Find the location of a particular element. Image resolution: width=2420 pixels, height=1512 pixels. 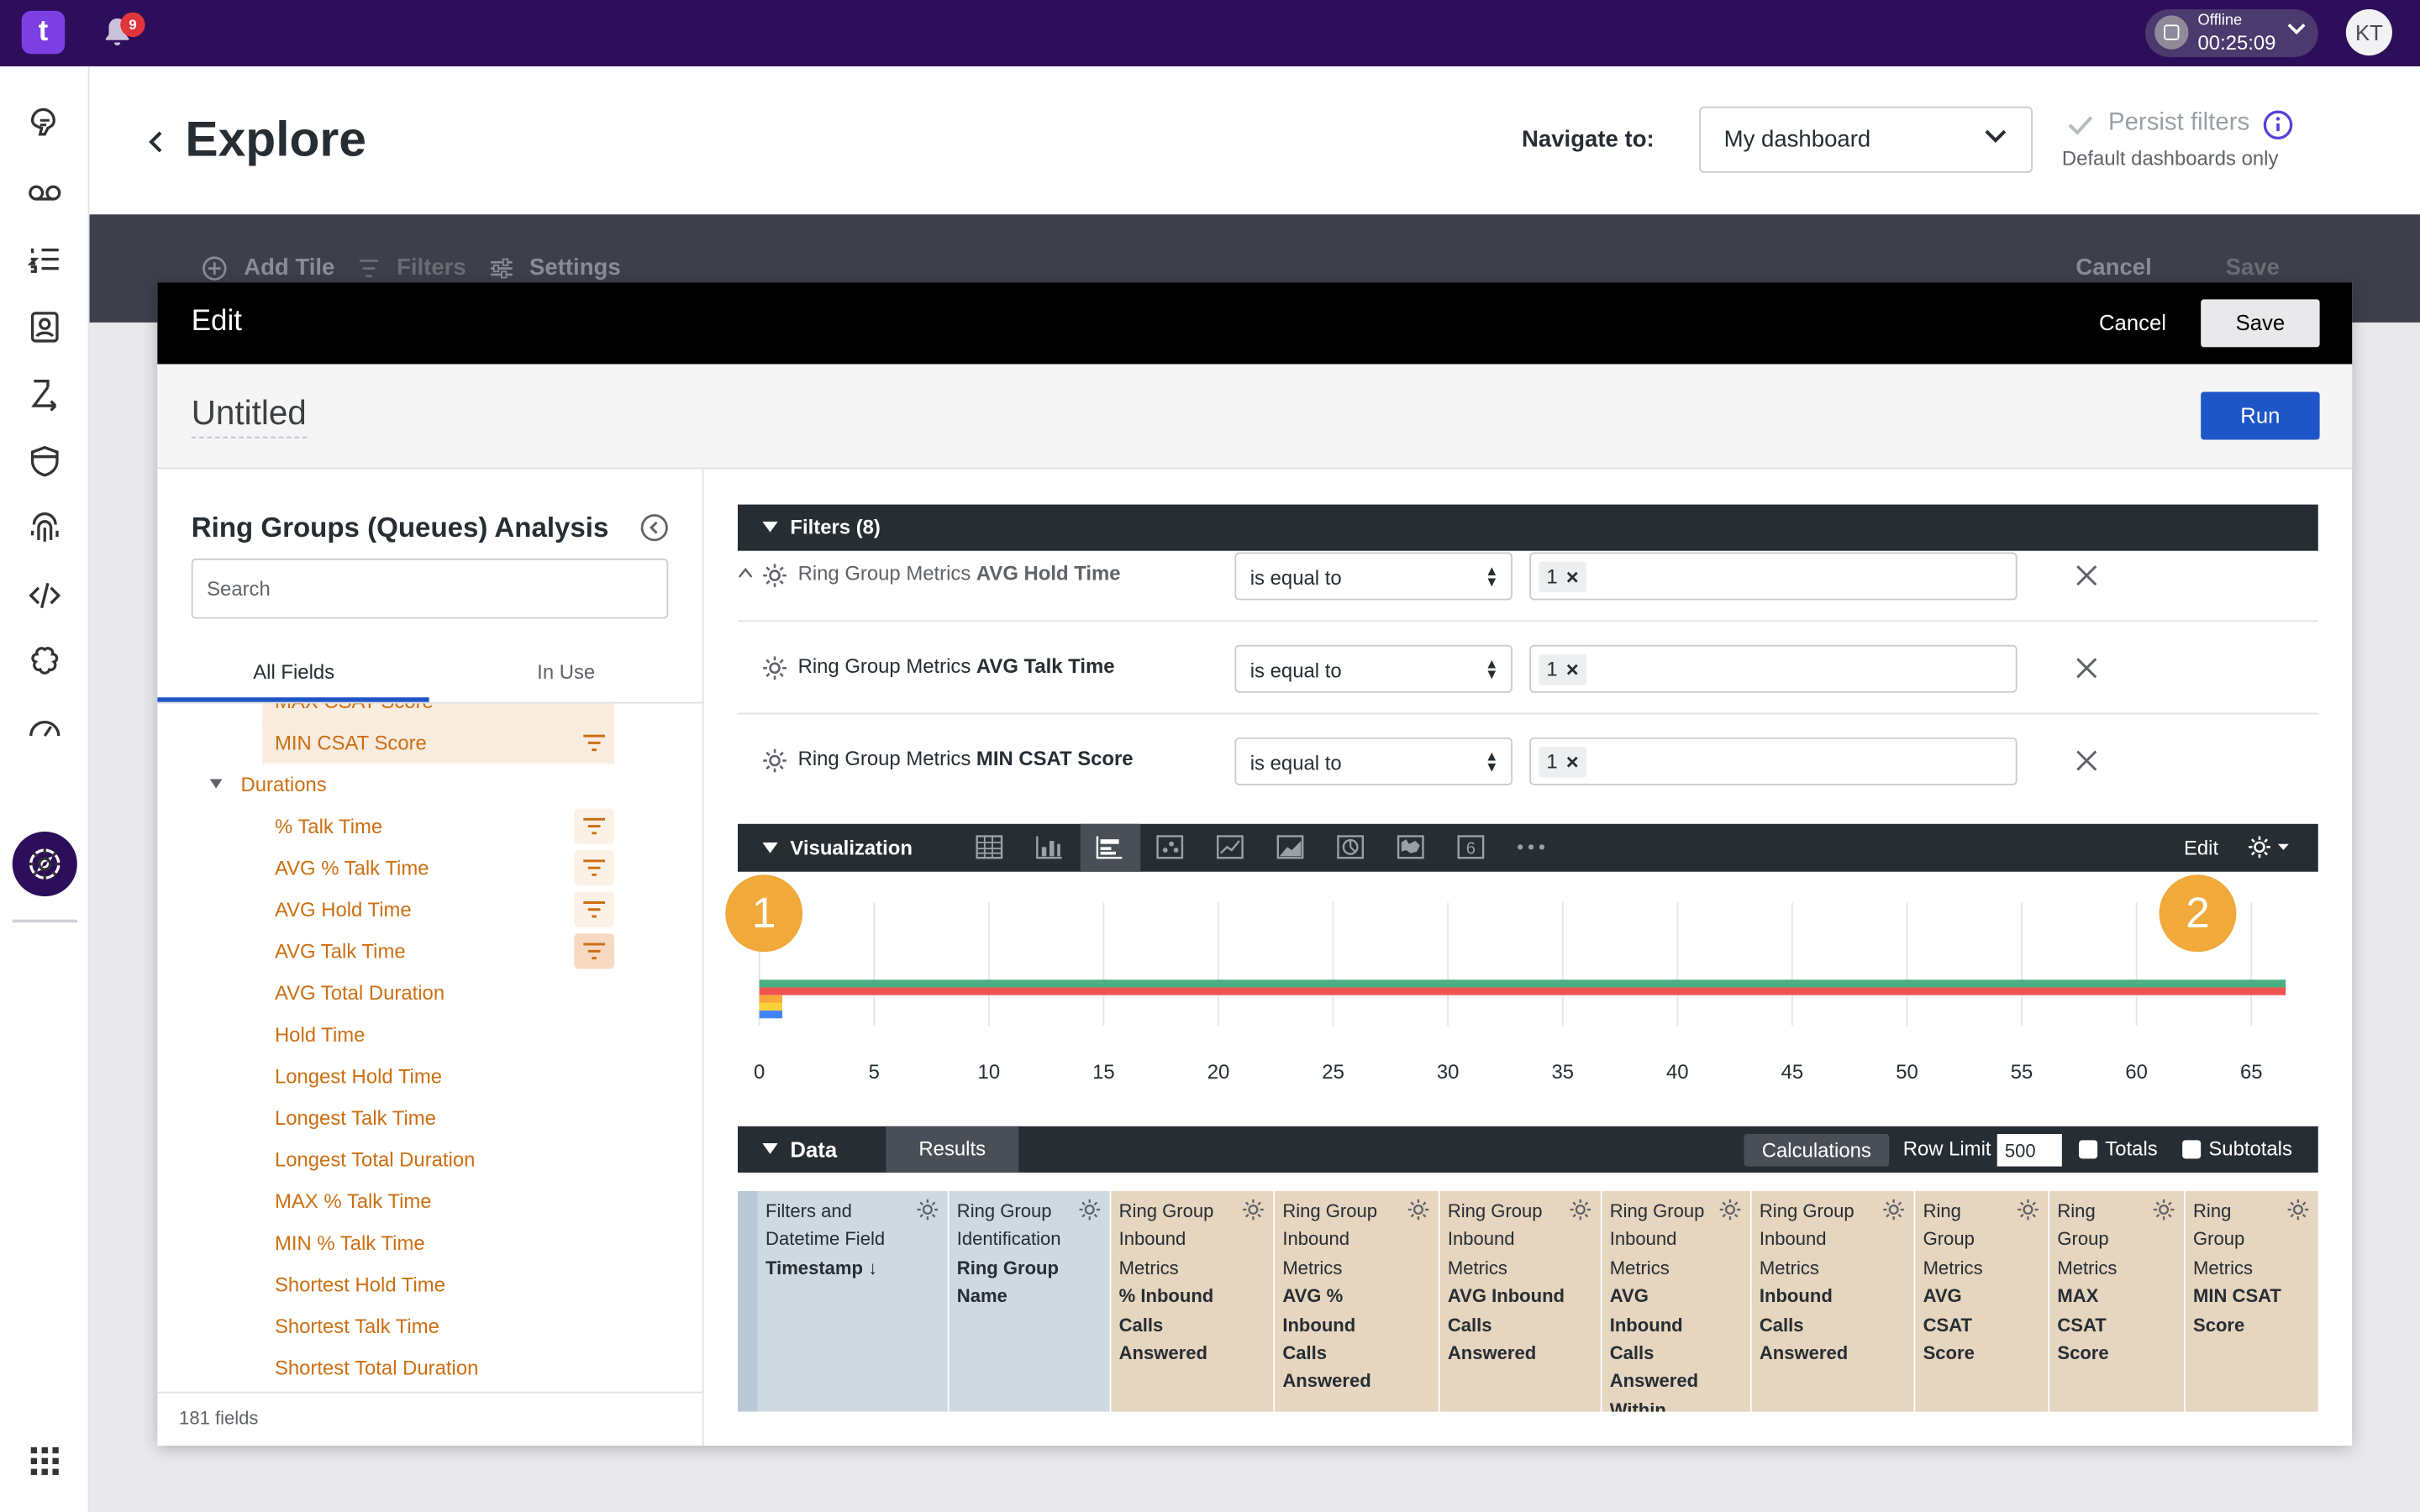

area-chart-icon is located at coordinates (1291, 848).